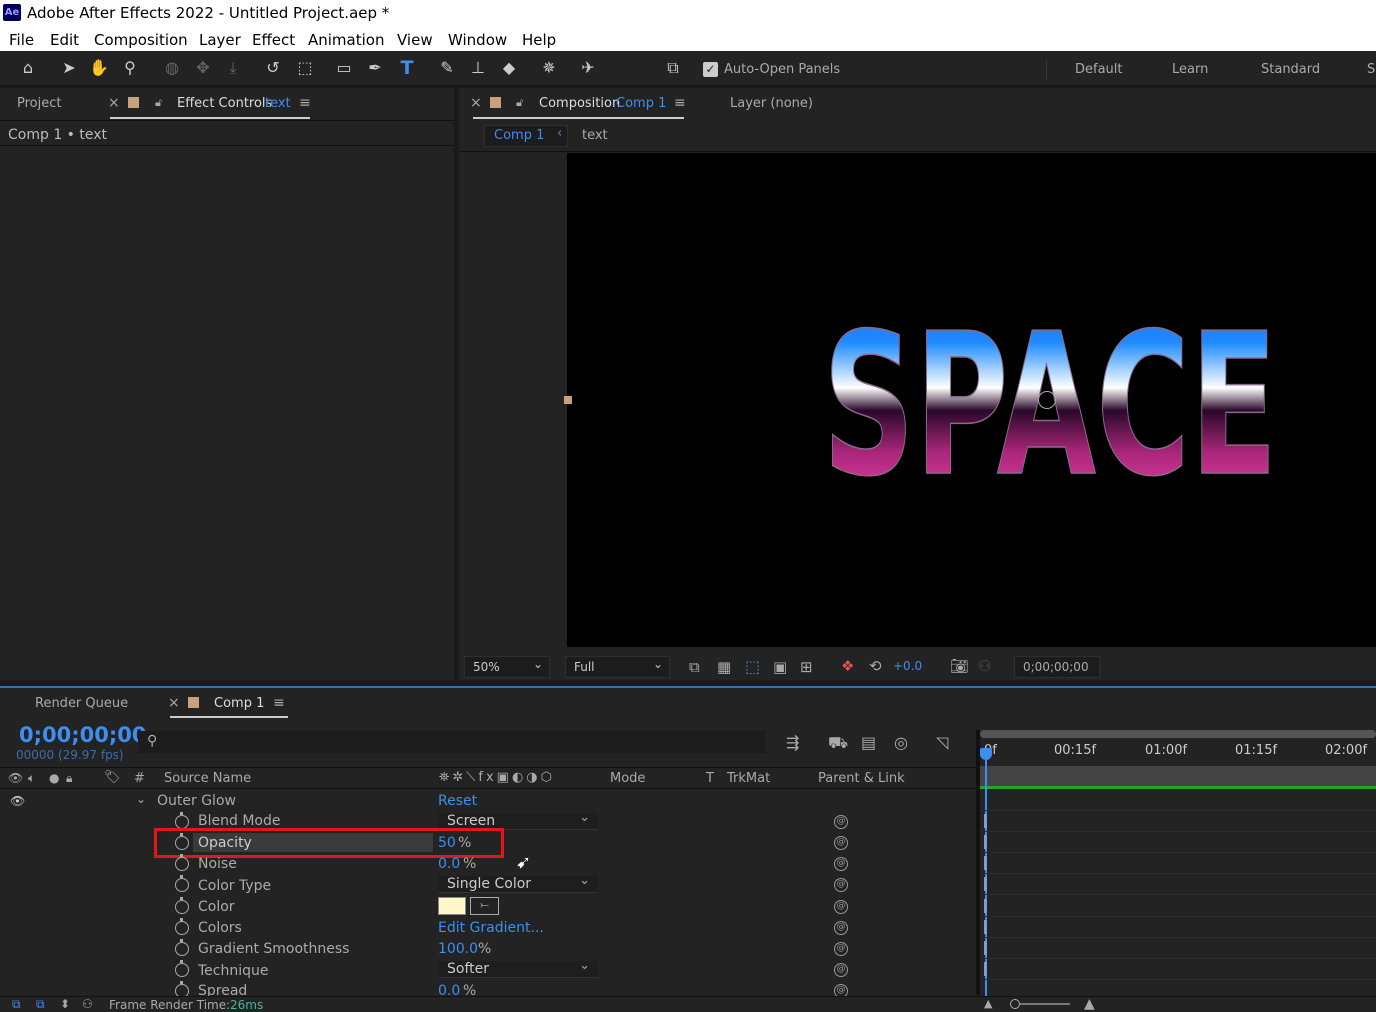 The height and width of the screenshot is (1012, 1376). What do you see at coordinates (519, 135) in the screenshot?
I see `nav-comp: Comp 1` at bounding box center [519, 135].